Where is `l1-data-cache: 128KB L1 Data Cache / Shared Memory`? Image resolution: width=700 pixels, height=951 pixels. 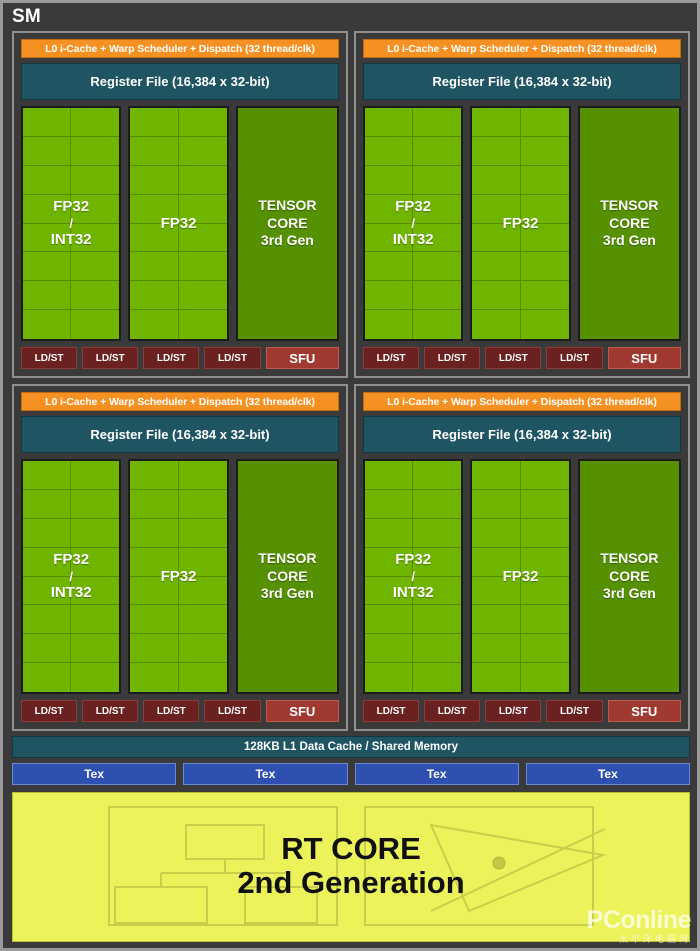
l1-data-cache: 128KB L1 Data Cache / Shared Memory is located at coordinates (351, 747).